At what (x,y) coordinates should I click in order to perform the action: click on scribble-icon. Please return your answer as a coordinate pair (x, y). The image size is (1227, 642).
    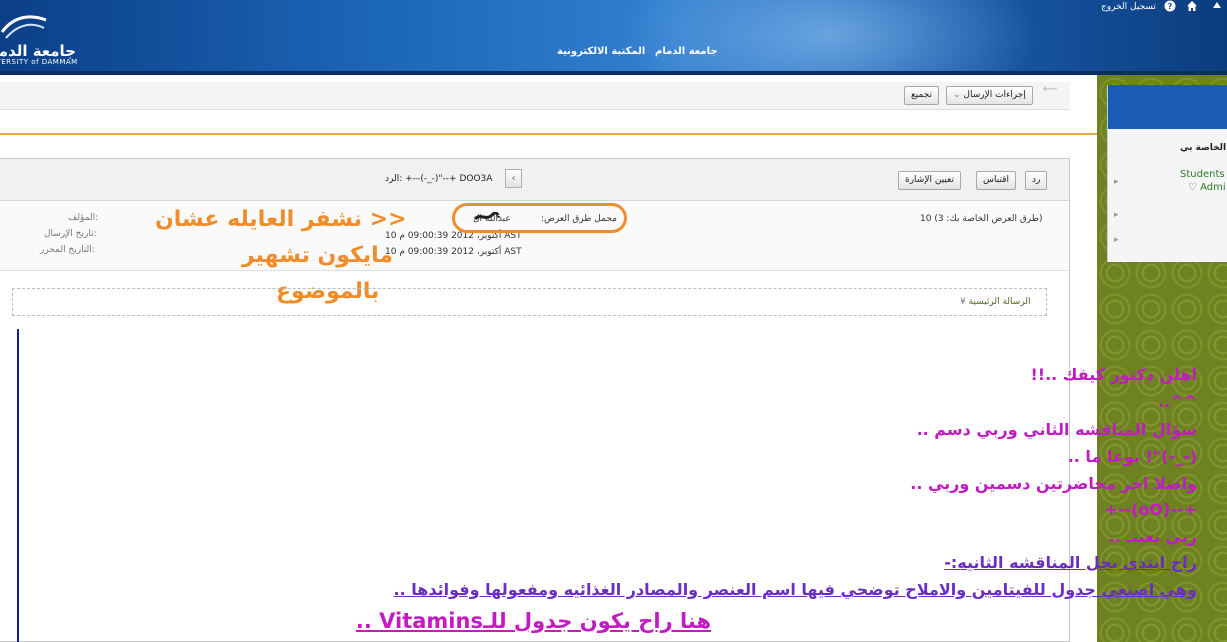
    Looking at the image, I should click on (487, 216).